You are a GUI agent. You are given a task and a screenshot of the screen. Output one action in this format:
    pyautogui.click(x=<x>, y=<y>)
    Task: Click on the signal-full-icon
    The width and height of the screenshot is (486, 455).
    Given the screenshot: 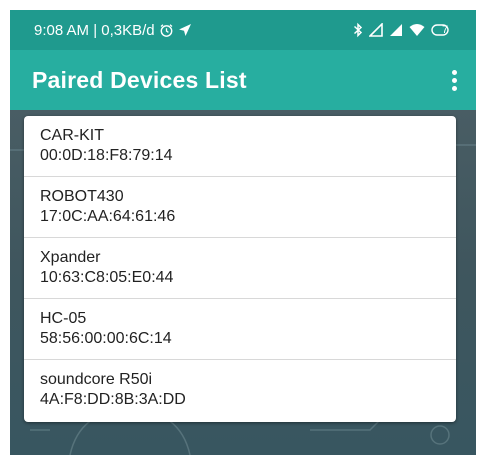 What is the action you would take?
    pyautogui.click(x=396, y=30)
    